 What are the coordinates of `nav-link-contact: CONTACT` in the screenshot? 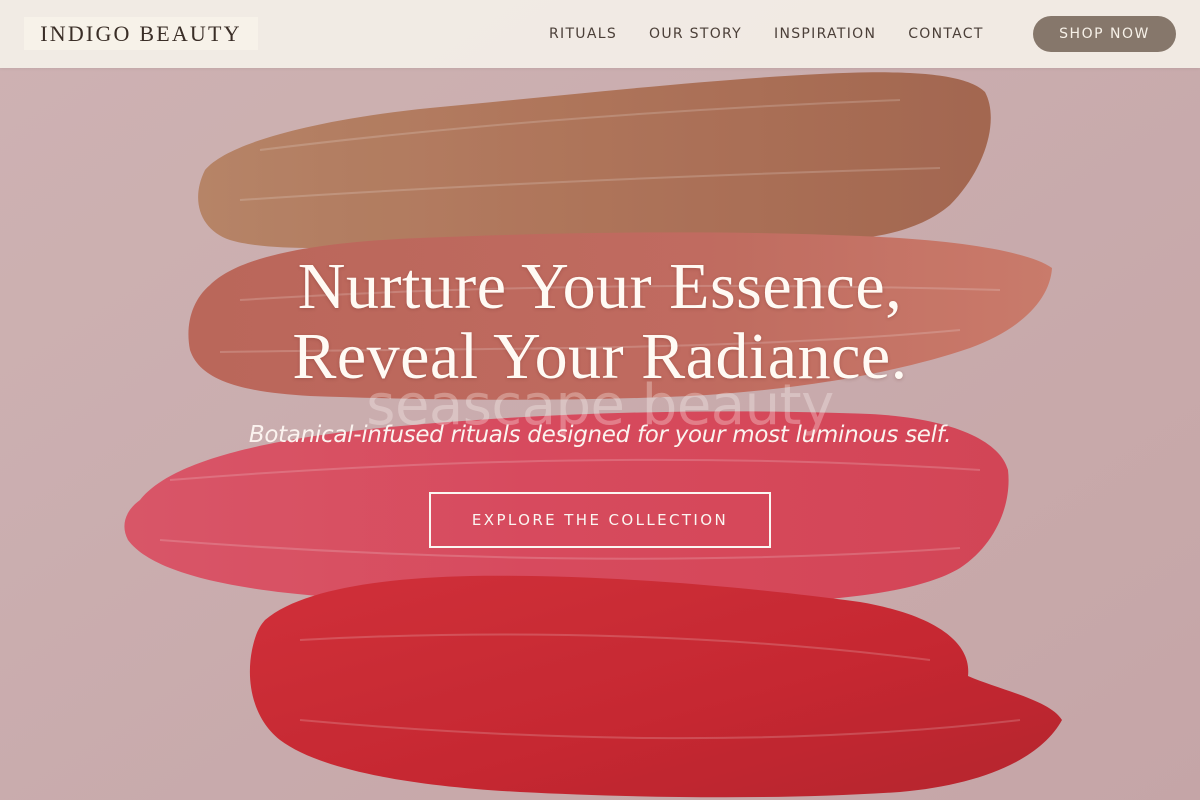 It's located at (946, 34).